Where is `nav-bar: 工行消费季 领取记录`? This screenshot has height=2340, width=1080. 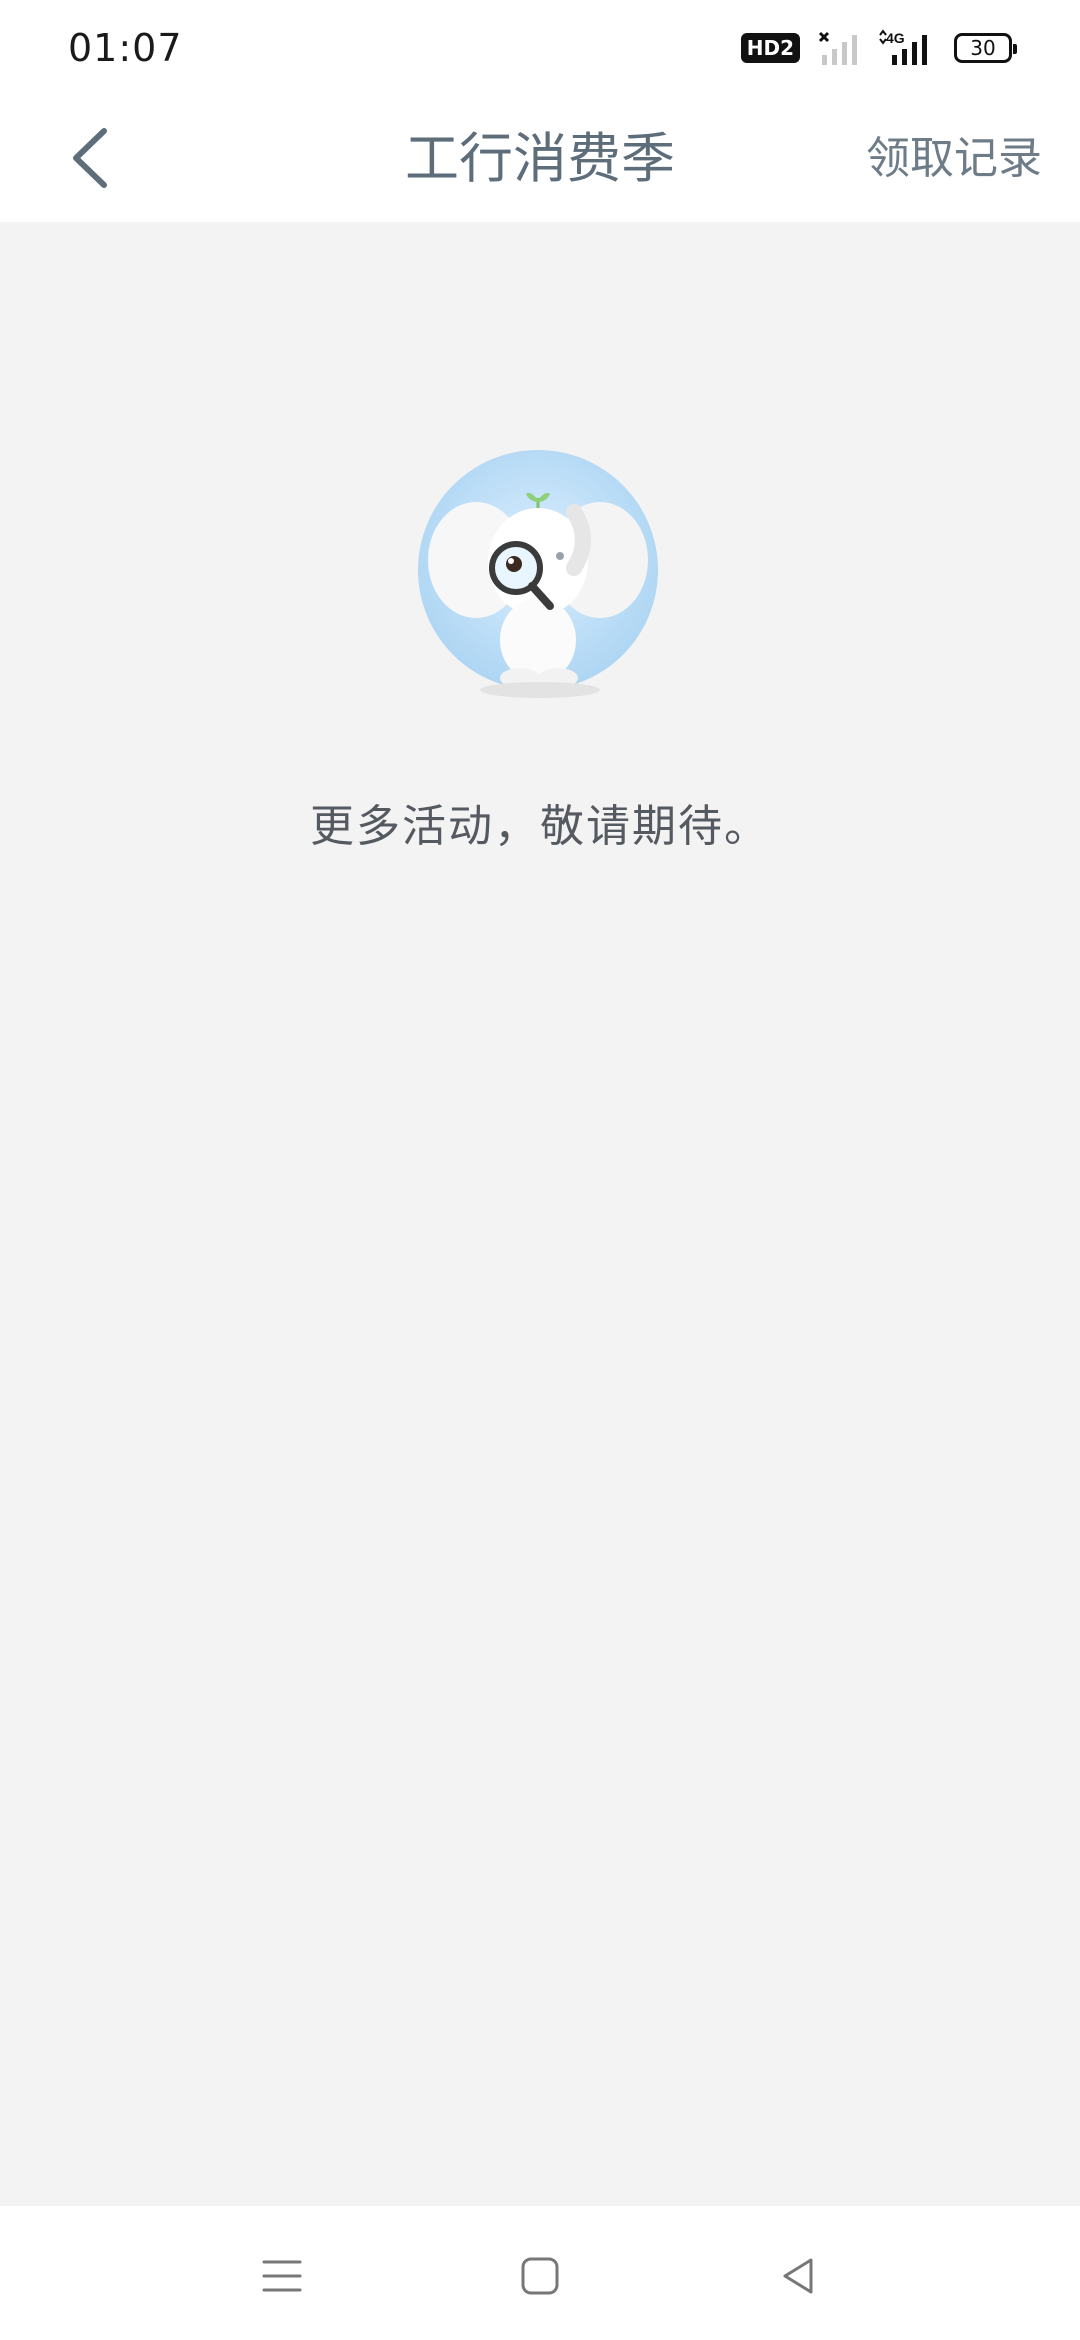
nav-bar: 工行消费季 领取记录 is located at coordinates (540, 159).